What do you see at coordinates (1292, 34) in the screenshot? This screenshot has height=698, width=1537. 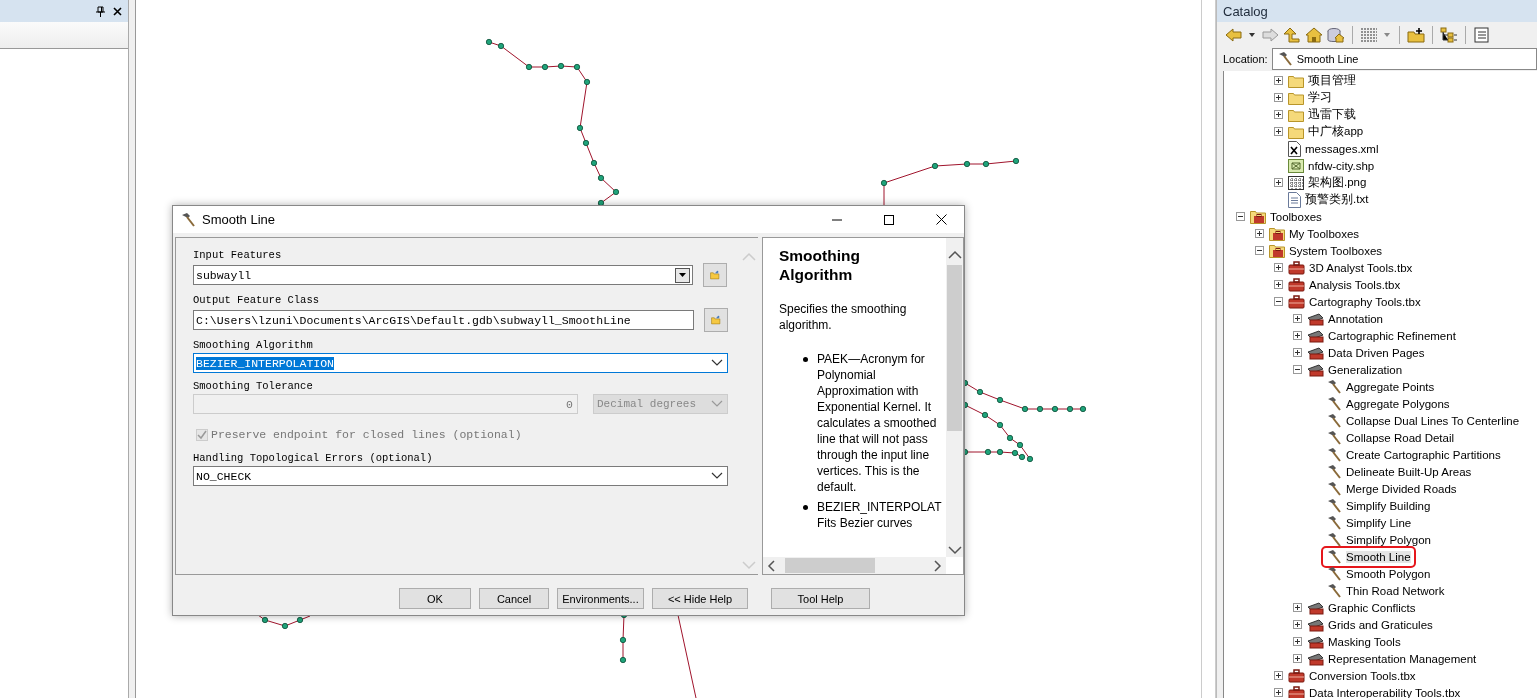 I see `up-arrow-icon` at bounding box center [1292, 34].